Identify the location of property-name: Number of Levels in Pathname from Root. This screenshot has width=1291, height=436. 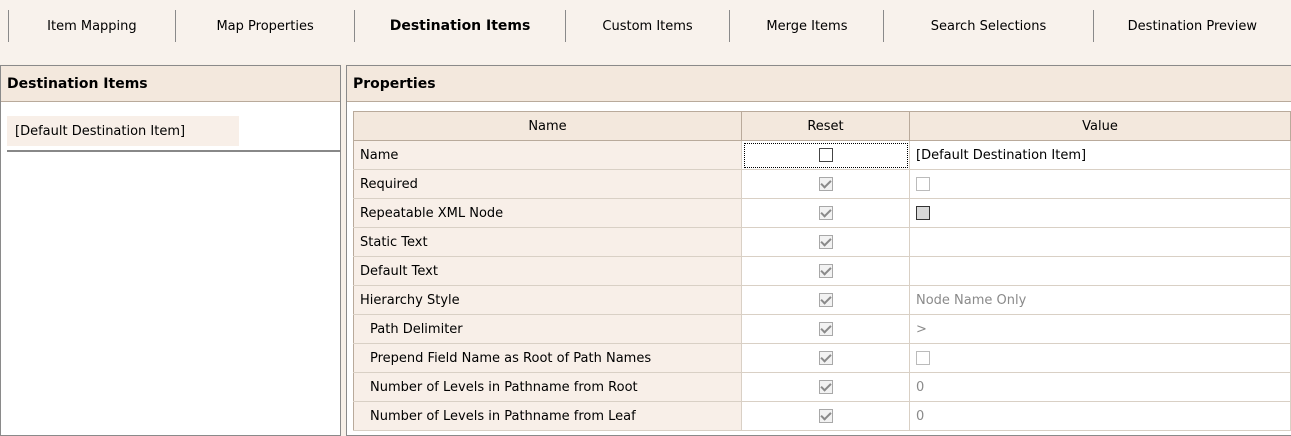
(547, 387).